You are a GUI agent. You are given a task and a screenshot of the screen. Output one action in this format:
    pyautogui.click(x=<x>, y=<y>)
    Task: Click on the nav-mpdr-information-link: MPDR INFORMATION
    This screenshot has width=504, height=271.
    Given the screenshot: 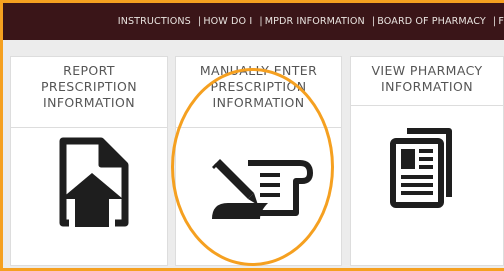 What is the action you would take?
    pyautogui.click(x=315, y=21)
    